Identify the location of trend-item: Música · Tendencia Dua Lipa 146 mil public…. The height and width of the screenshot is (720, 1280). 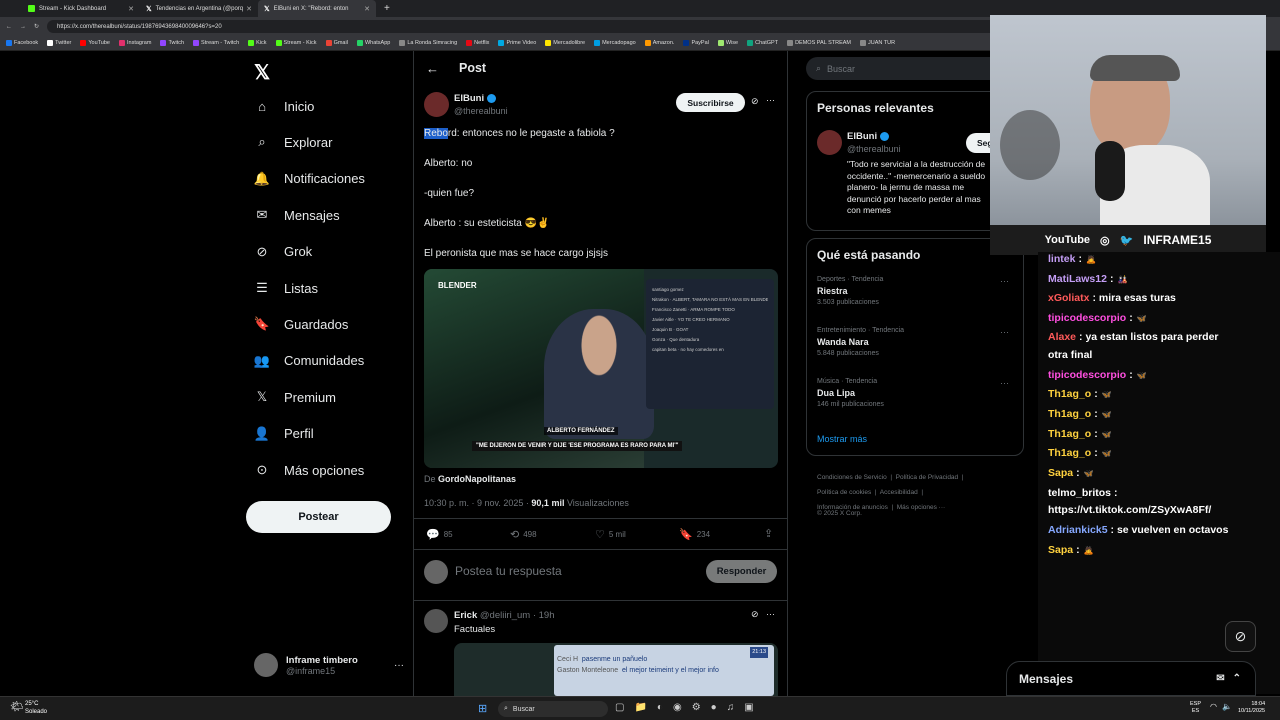
(917, 393).